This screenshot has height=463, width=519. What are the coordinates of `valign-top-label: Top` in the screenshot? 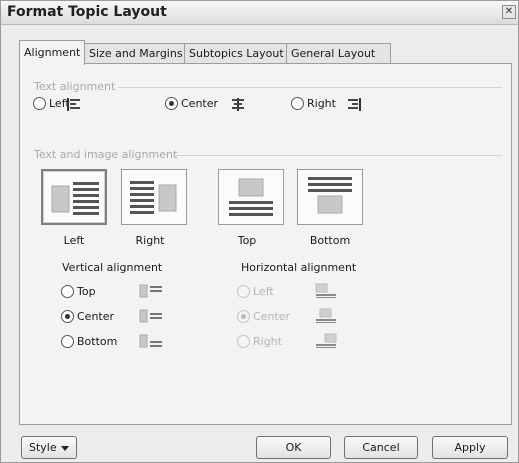 It's located at (86, 291).